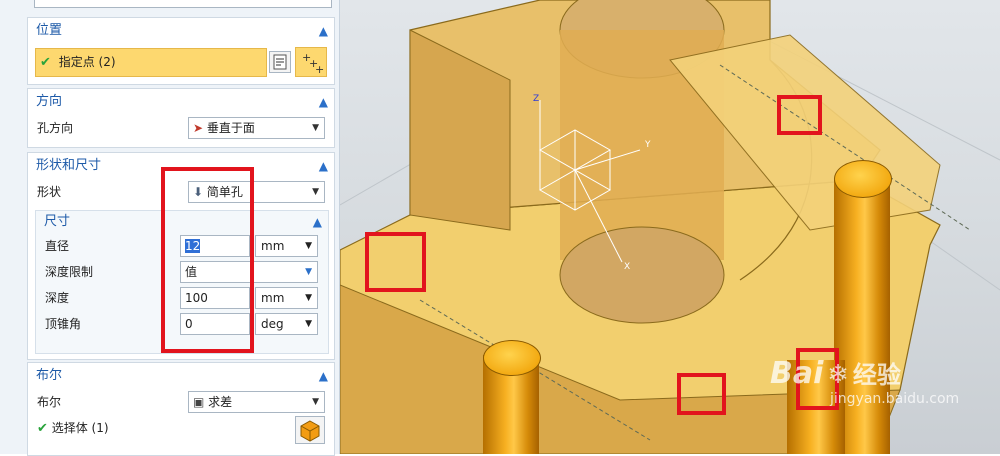  Describe the element at coordinates (151, 62) in the screenshot. I see `specify-point-row: ✔ 指定点 (2)` at that location.